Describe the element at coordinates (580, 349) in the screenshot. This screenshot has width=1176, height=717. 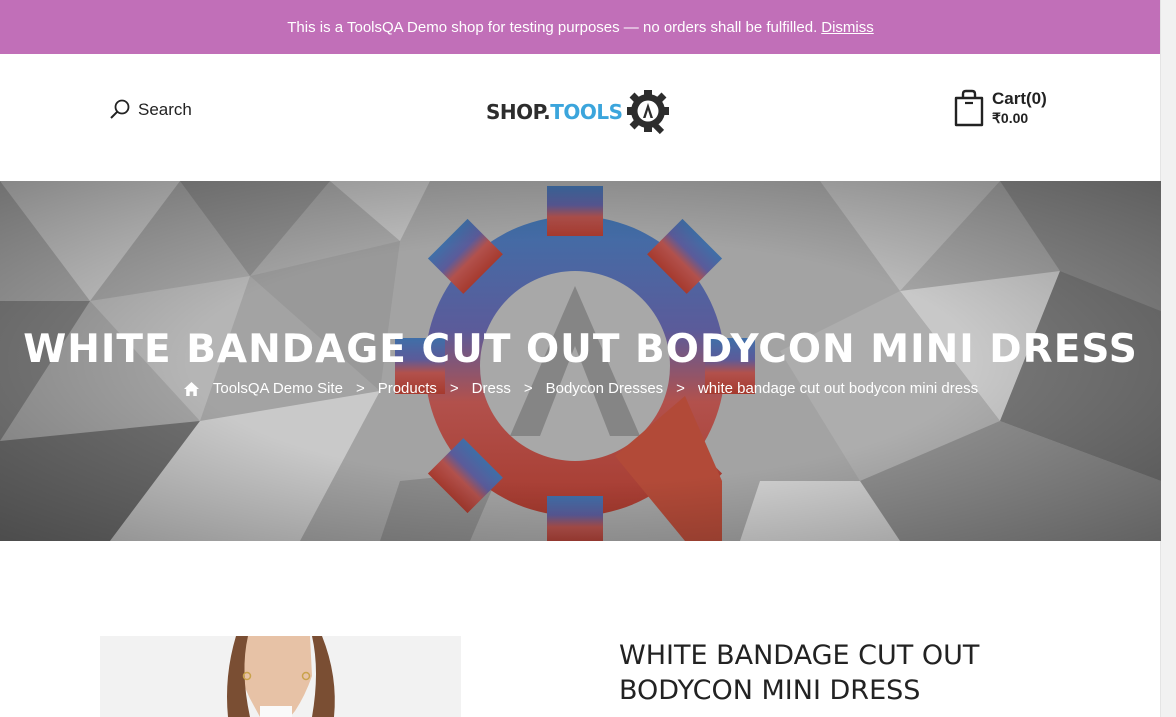
I see `page-title: WHITE BANDAGE CUT OUT BODYCON MINI DRESS` at that location.